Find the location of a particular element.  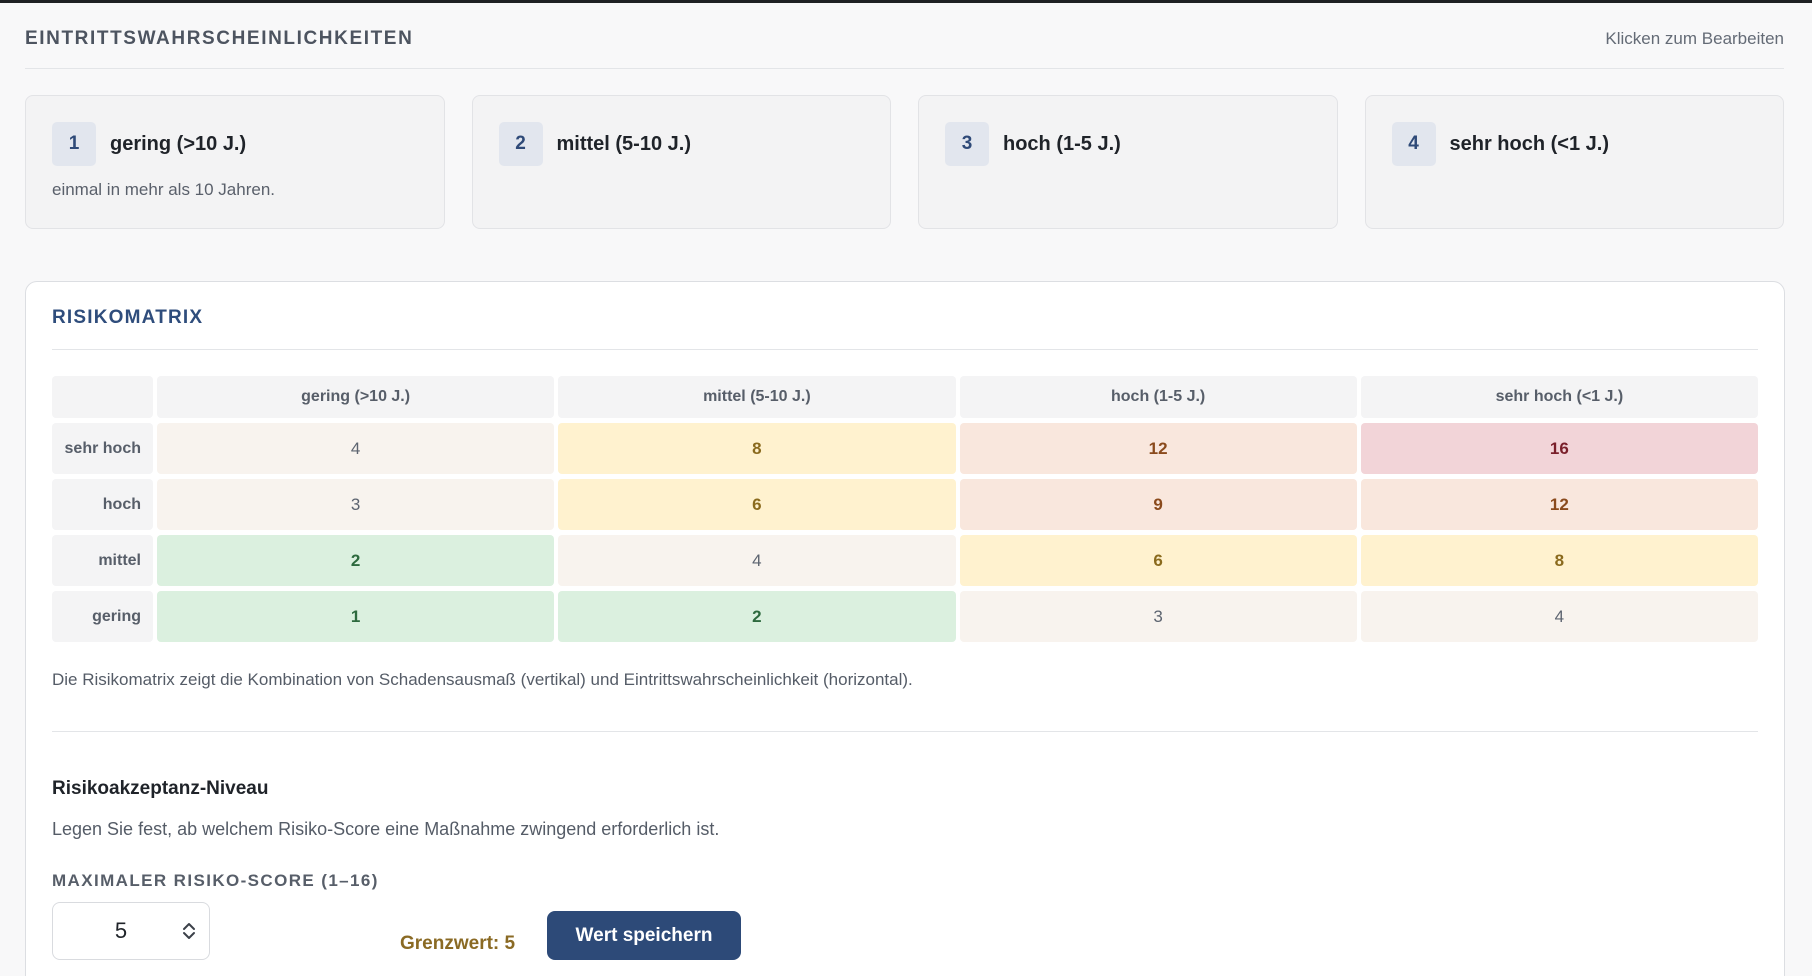

edit-hint: Klicken zum Bearbeiten is located at coordinates (1694, 36).